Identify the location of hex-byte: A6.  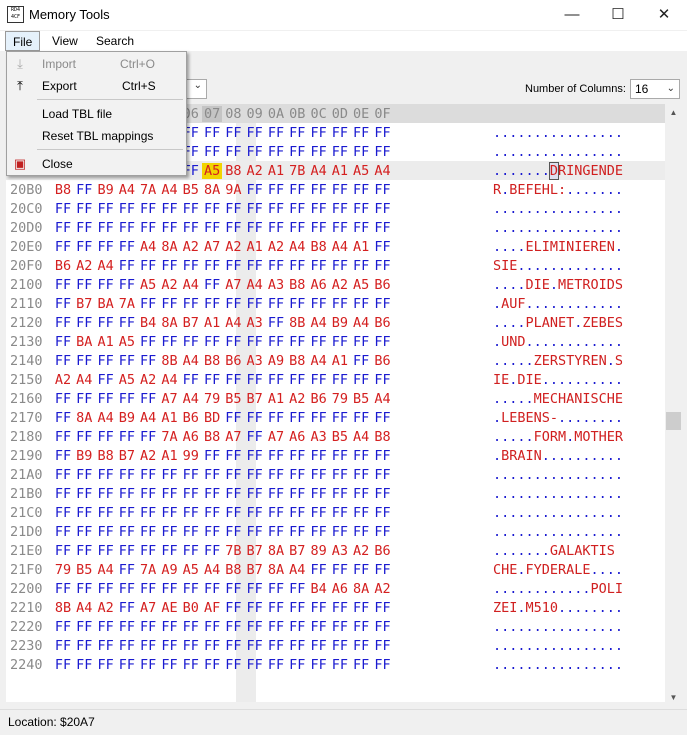
(297, 437).